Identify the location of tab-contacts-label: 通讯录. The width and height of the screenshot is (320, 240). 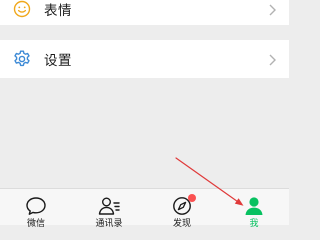
(109, 224).